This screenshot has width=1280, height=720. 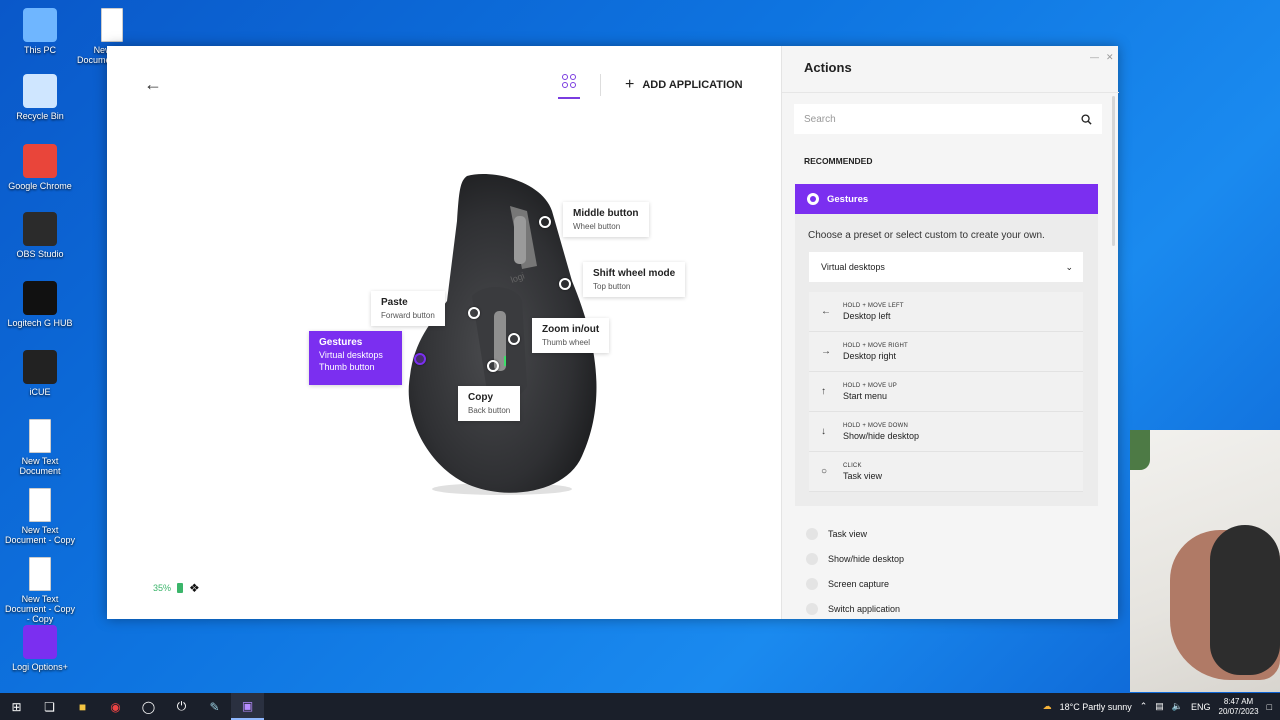 What do you see at coordinates (1140, 450) in the screenshot?
I see `plant` at bounding box center [1140, 450].